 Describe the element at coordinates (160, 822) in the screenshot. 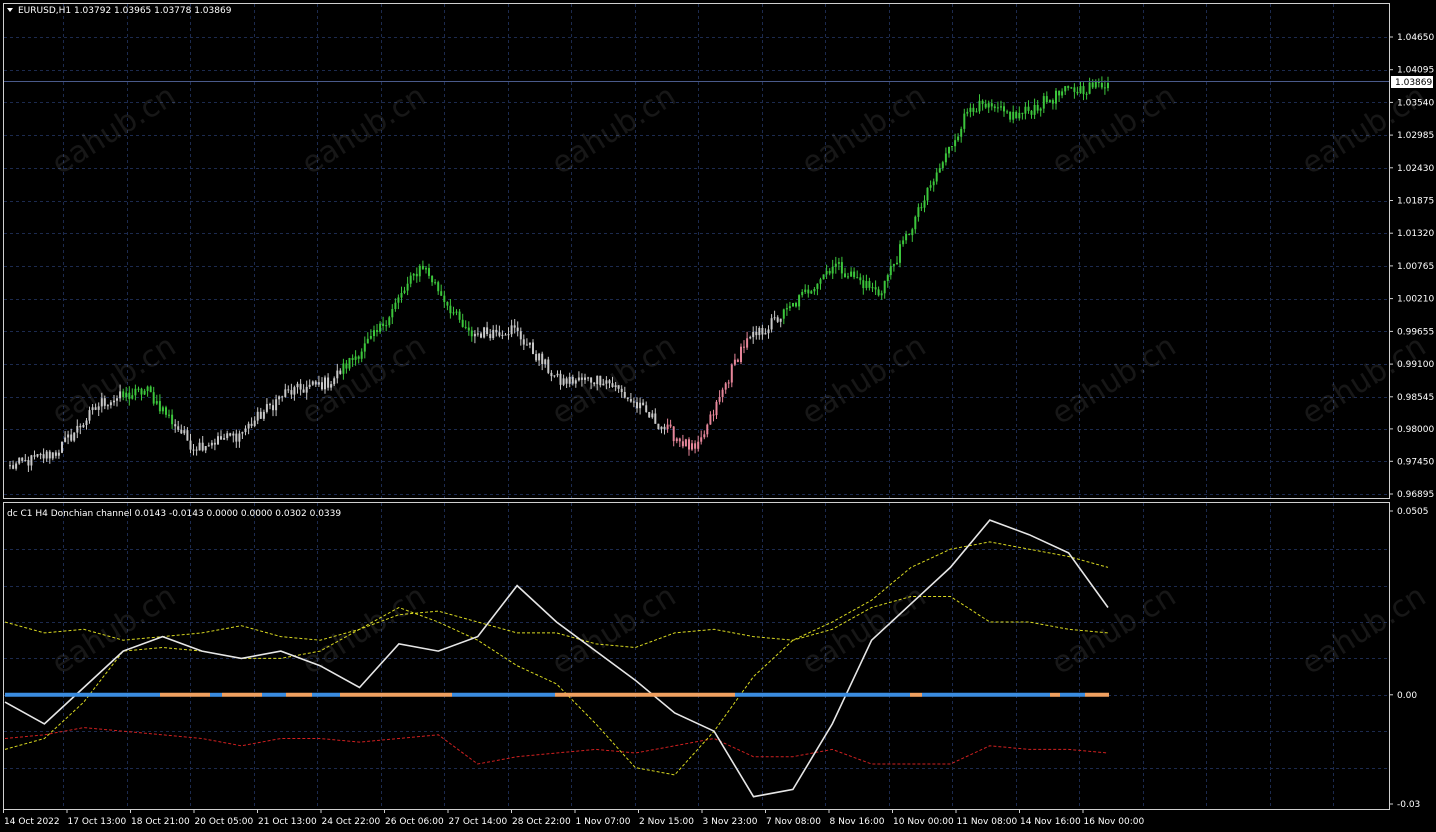

I see `time-label: 18 Oct 21:00` at that location.